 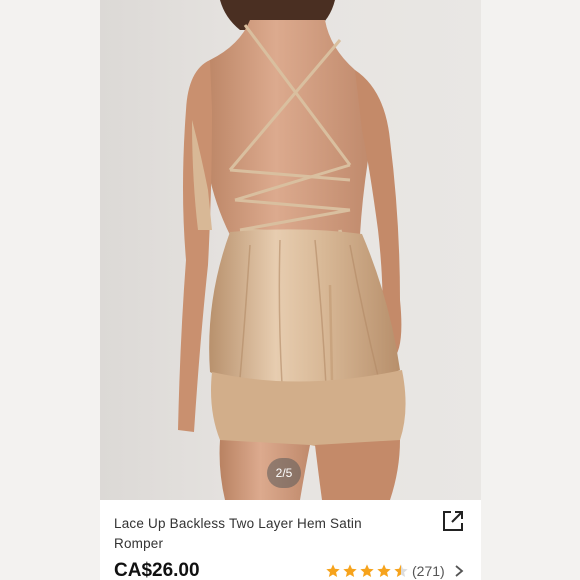 What do you see at coordinates (428, 571) in the screenshot?
I see `rating-count: (271)` at bounding box center [428, 571].